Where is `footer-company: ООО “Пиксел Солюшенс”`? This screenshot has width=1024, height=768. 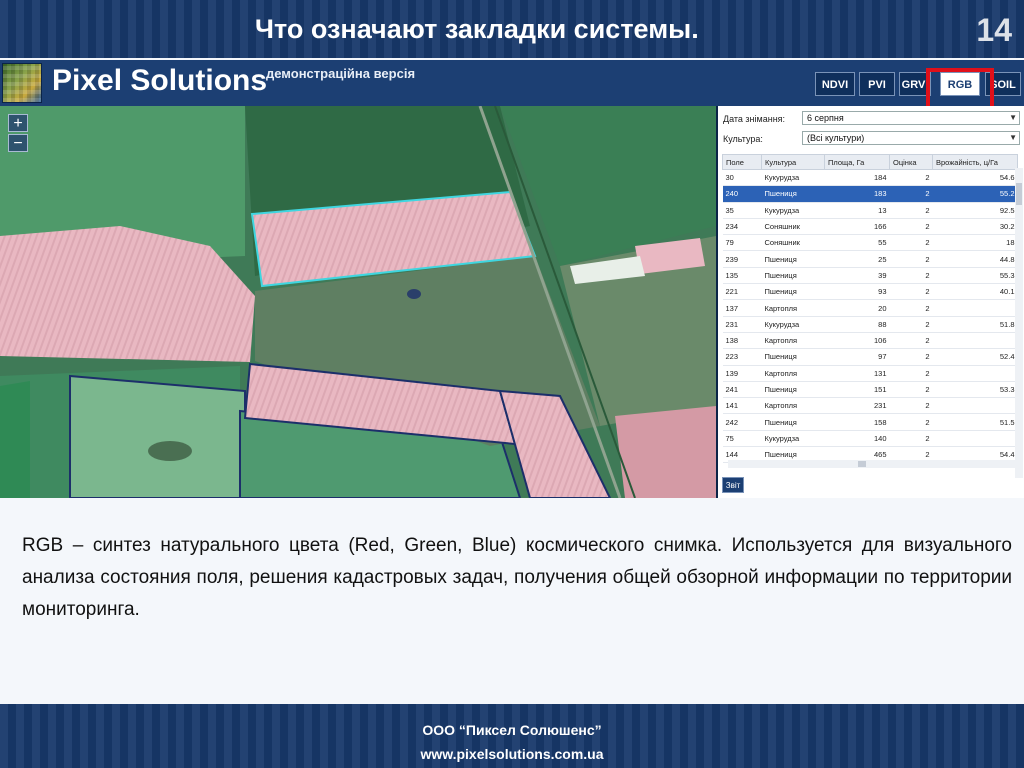 footer-company: ООО “Пиксел Солюшенс” is located at coordinates (512, 730).